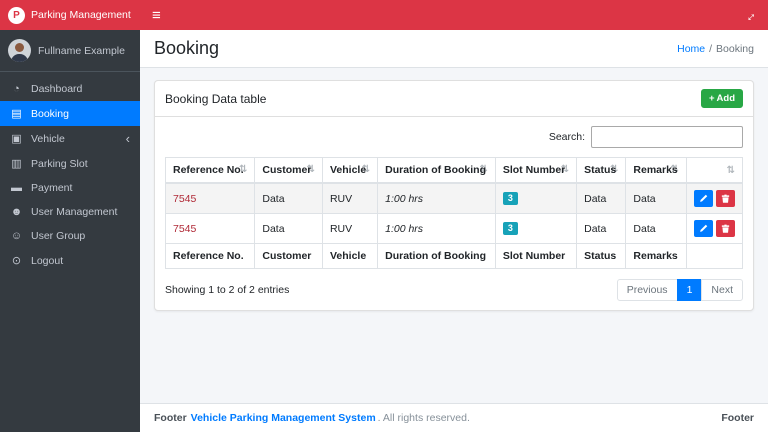  What do you see at coordinates (667, 137) in the screenshot?
I see `search-input` at bounding box center [667, 137].